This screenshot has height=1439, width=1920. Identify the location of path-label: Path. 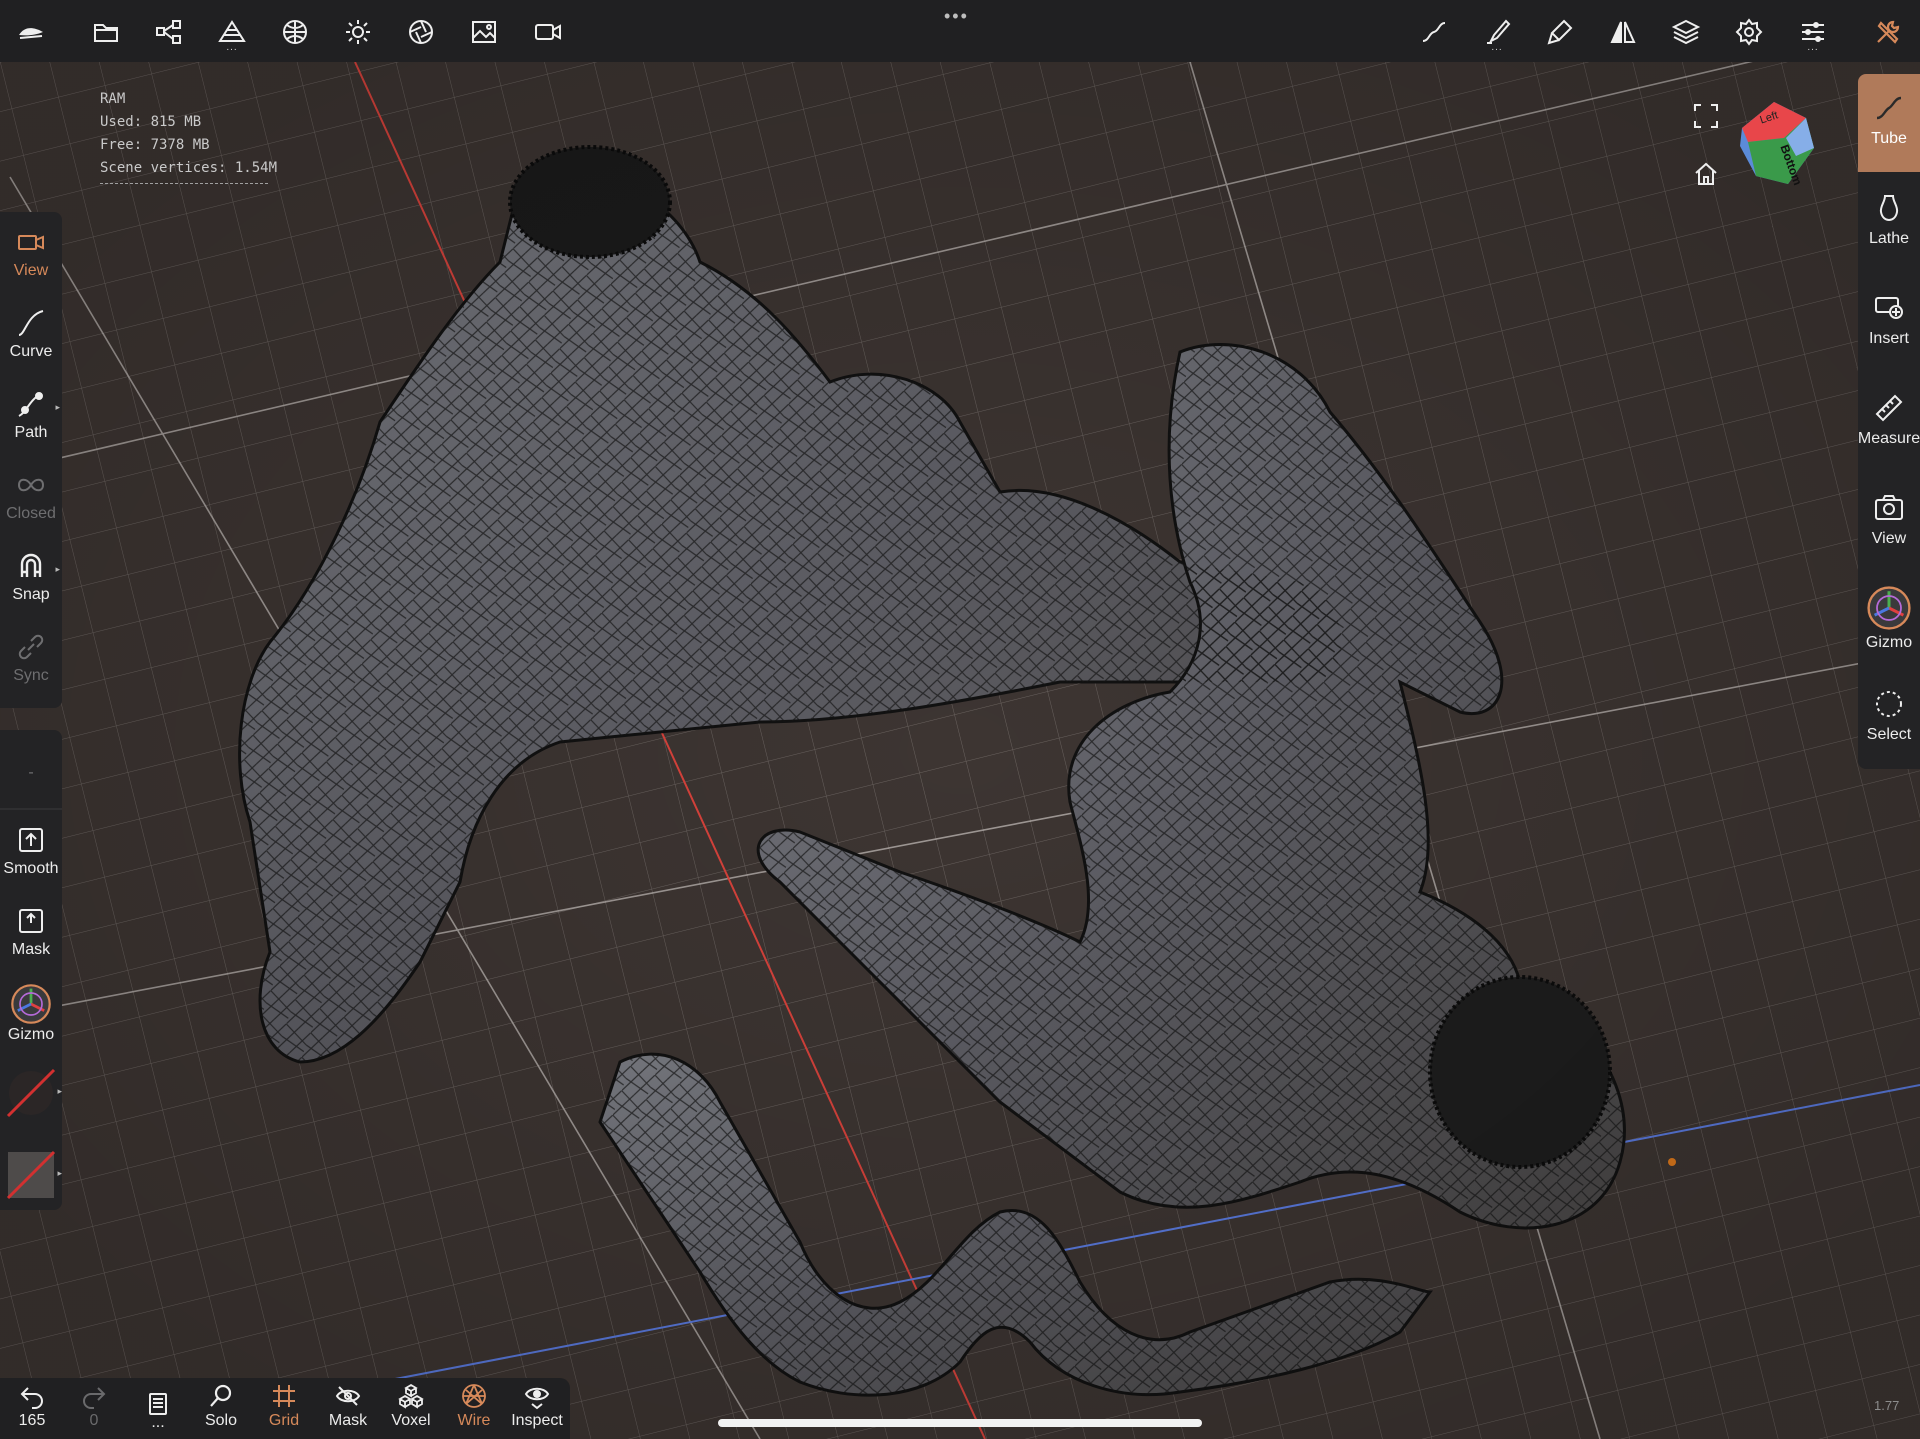
(31, 432).